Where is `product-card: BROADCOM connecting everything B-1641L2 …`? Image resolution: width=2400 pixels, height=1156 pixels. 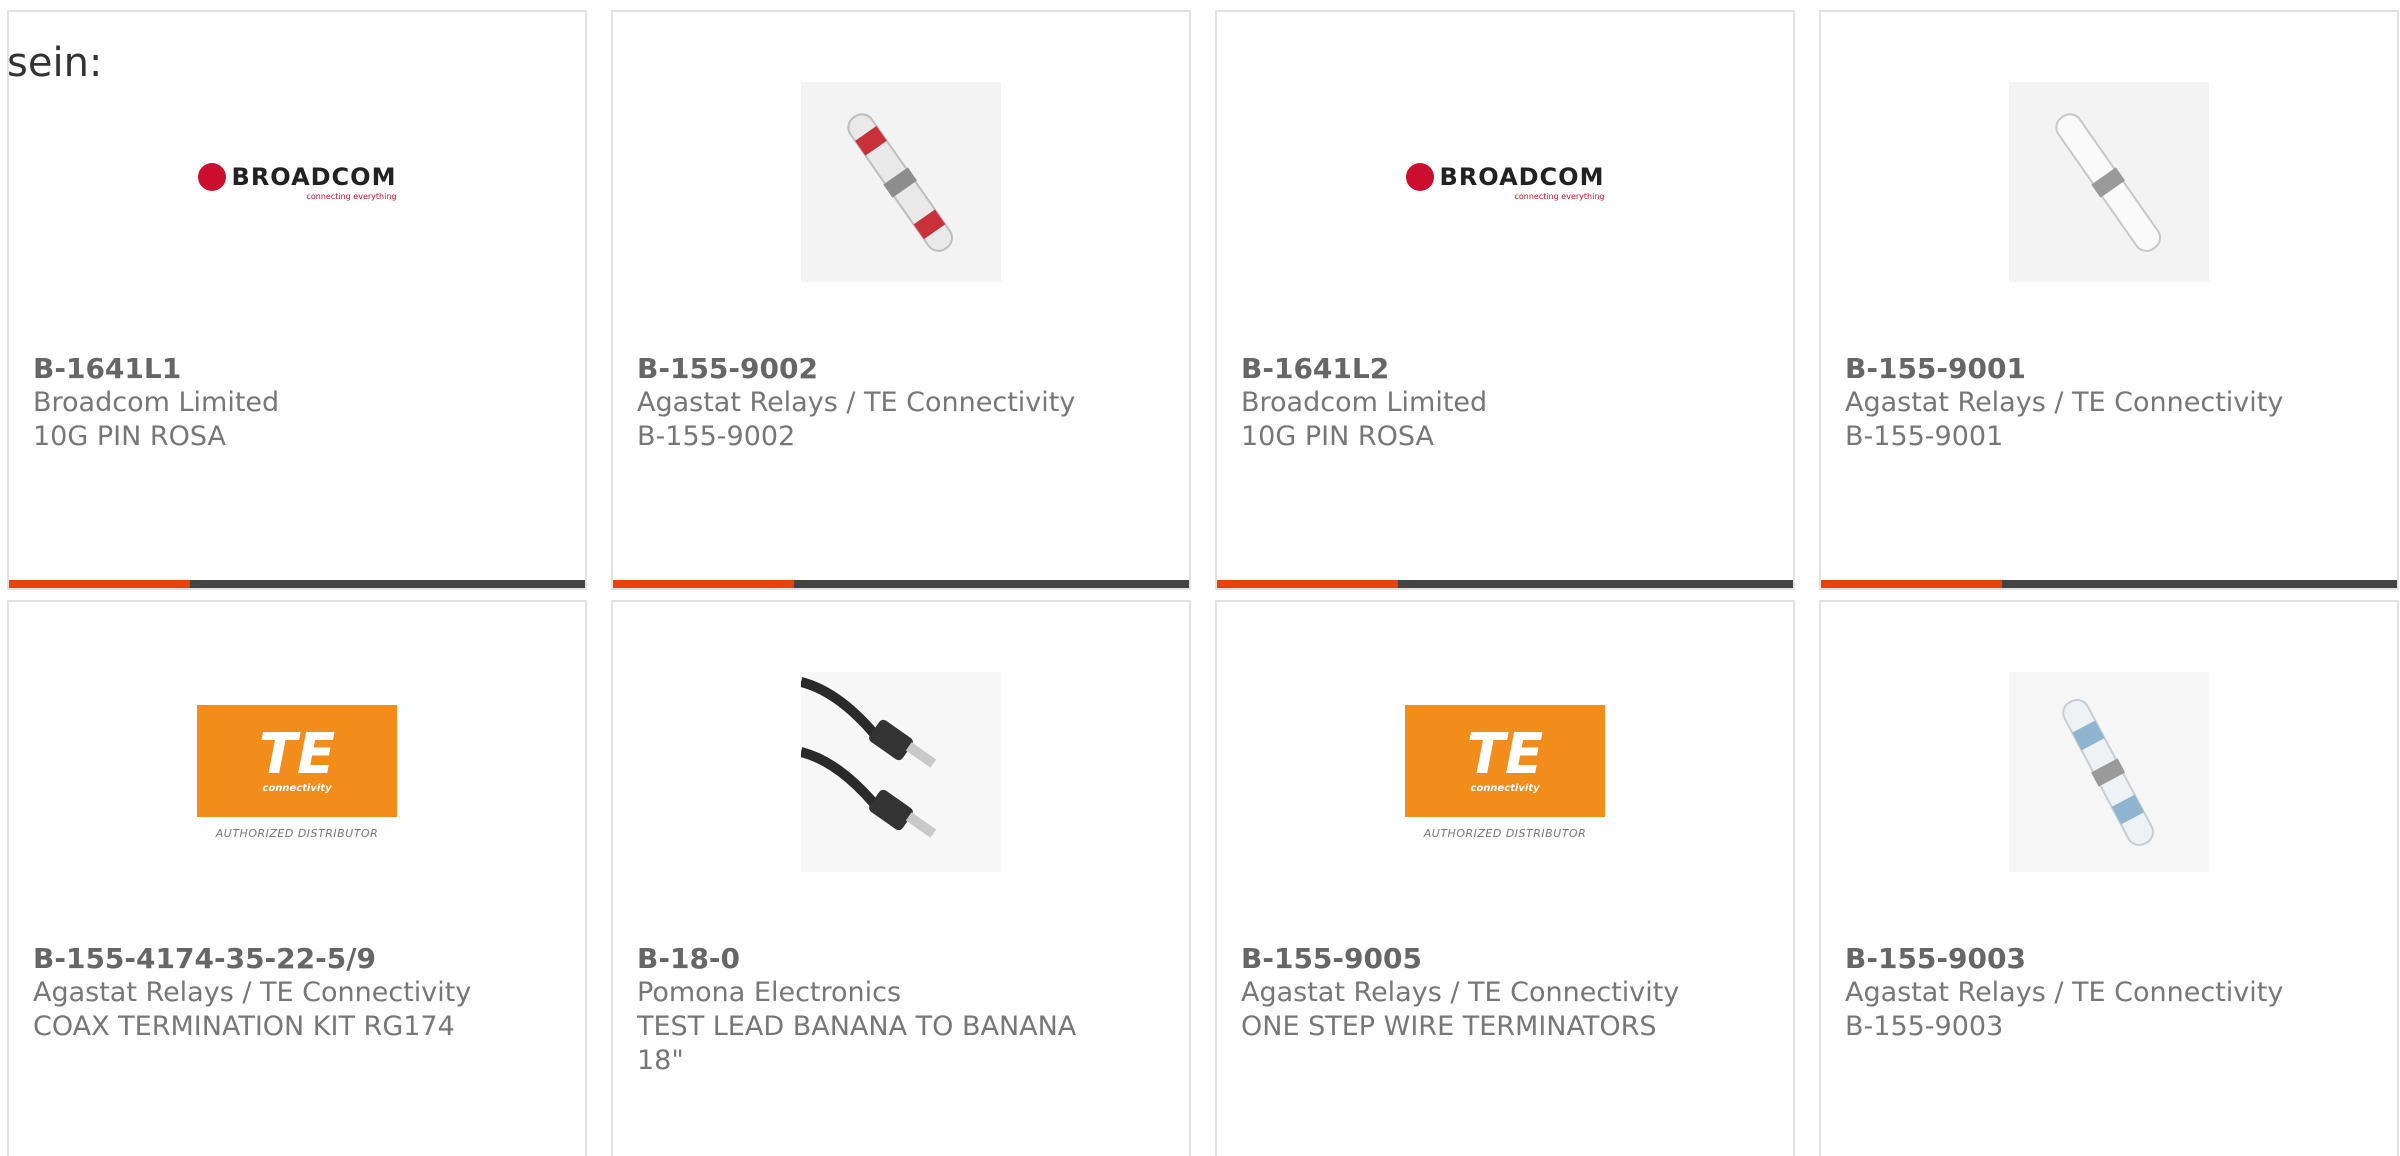
product-card: BROADCOM connecting everything B-1641L2 … is located at coordinates (1505, 300).